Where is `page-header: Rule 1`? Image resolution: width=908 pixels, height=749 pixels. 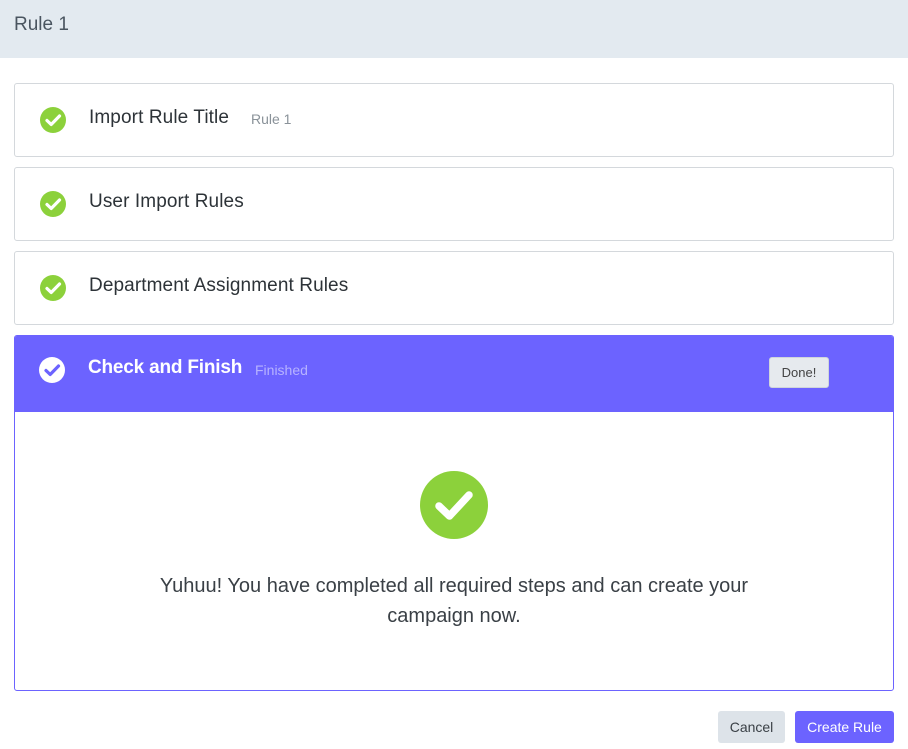 page-header: Rule 1 is located at coordinates (454, 29).